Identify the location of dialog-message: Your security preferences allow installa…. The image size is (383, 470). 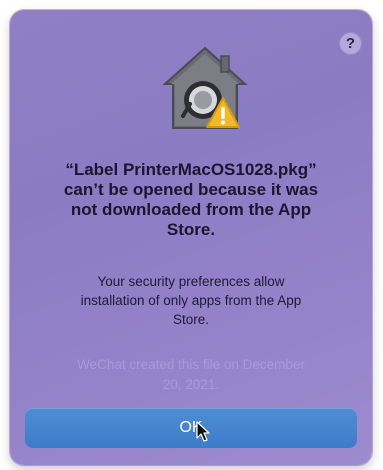
(191, 300).